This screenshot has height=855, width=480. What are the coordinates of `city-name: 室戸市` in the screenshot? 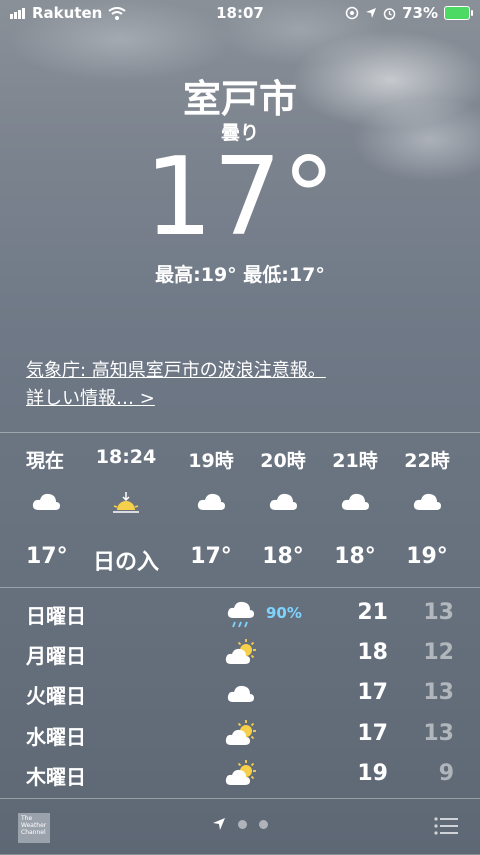 It's located at (239, 99).